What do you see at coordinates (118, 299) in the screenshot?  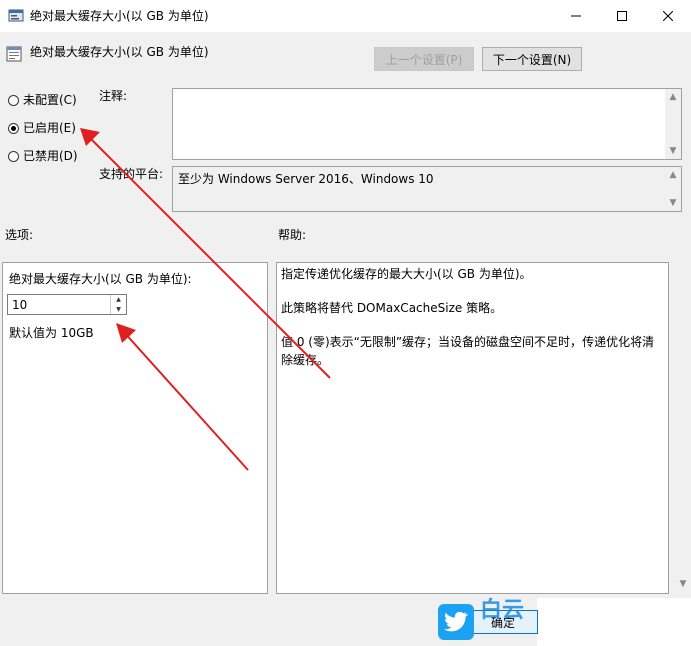 I see `spin-up-icon: ▲` at bounding box center [118, 299].